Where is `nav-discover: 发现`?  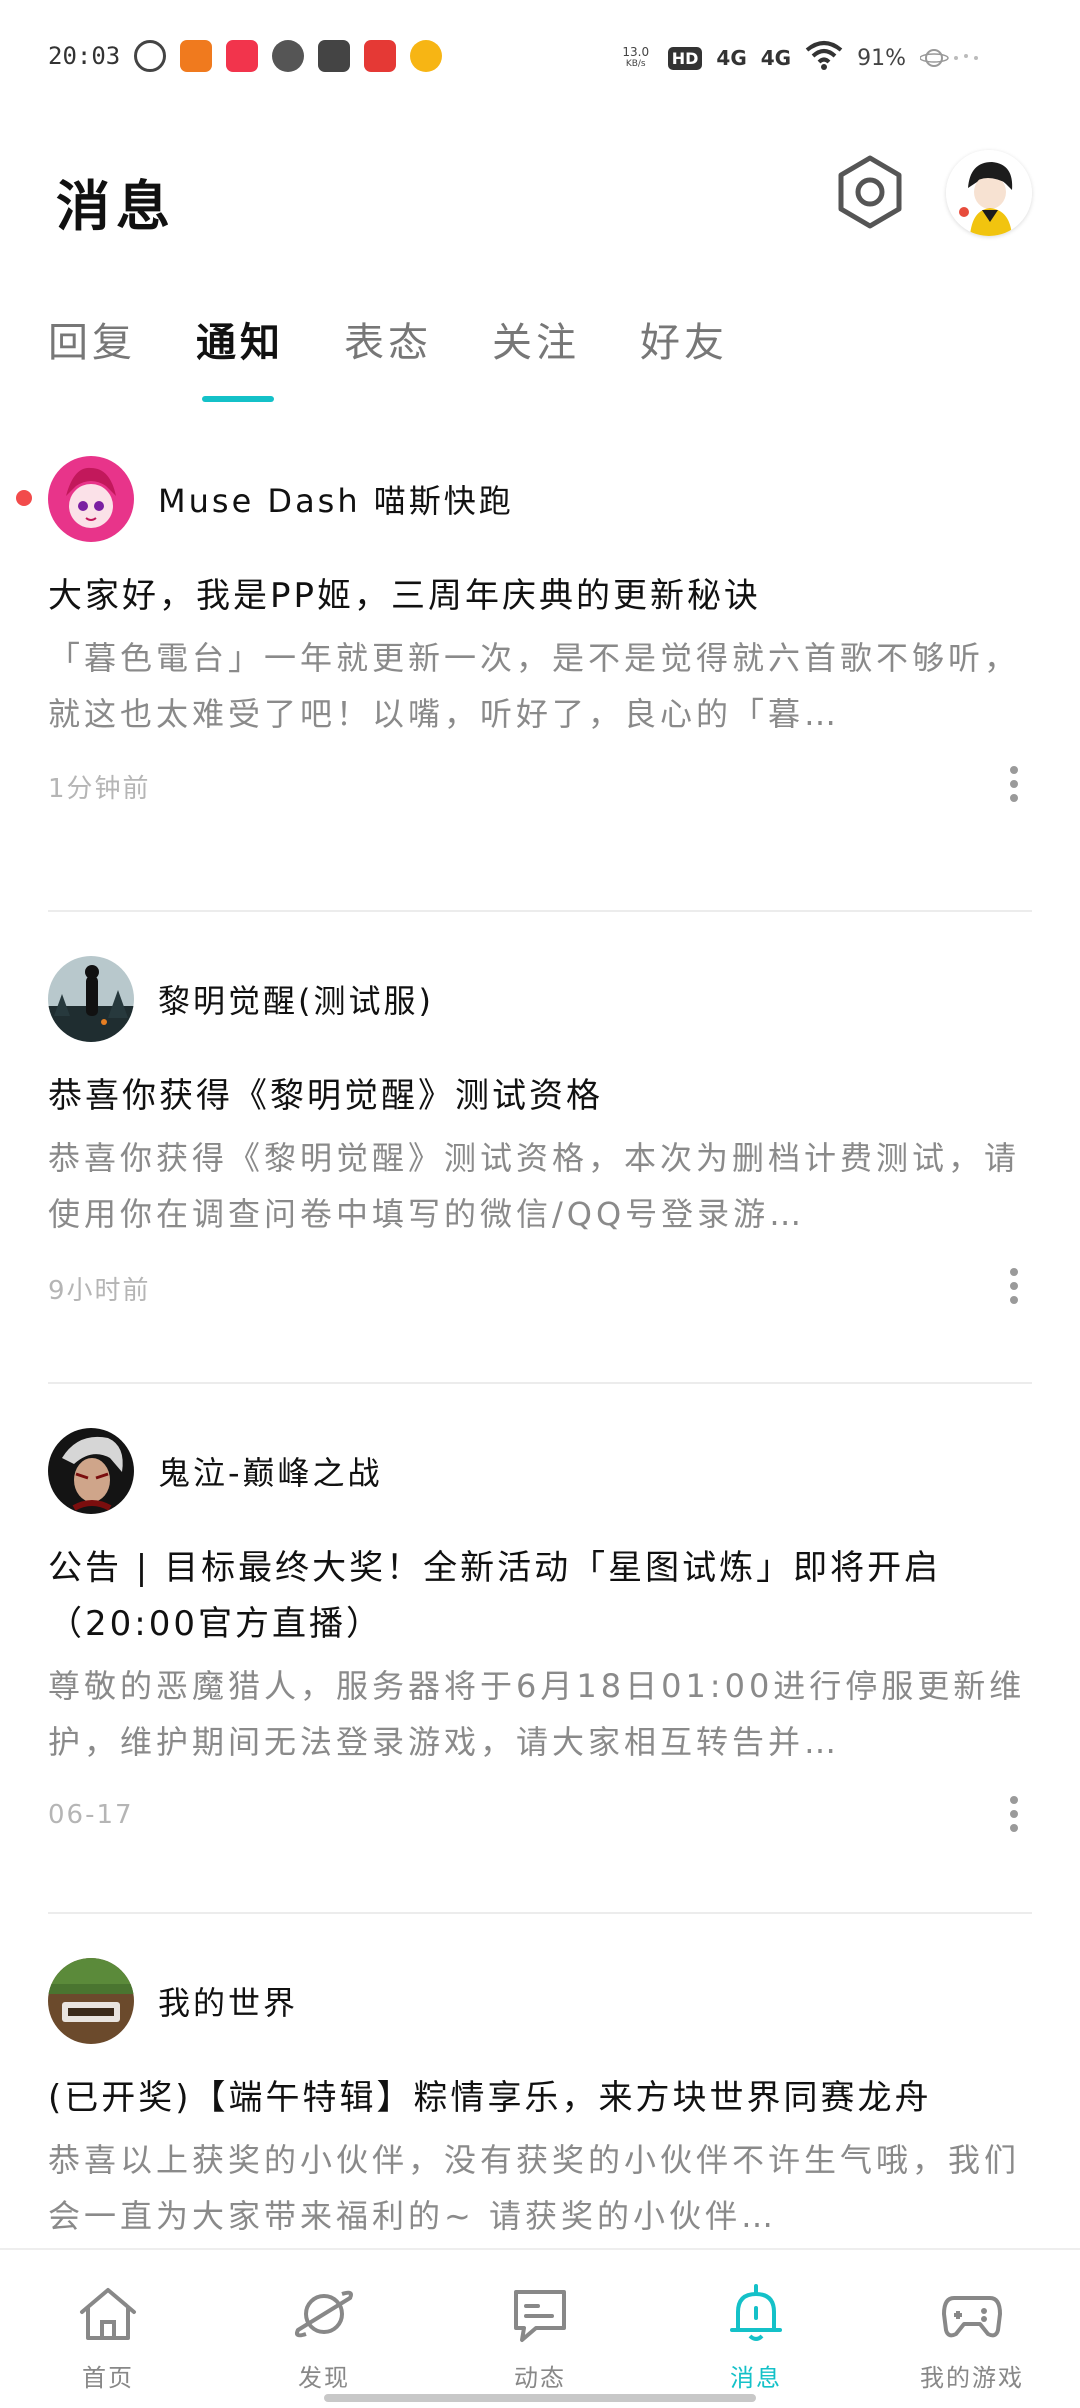
nav-discover: 发现 is located at coordinates (324, 2329).